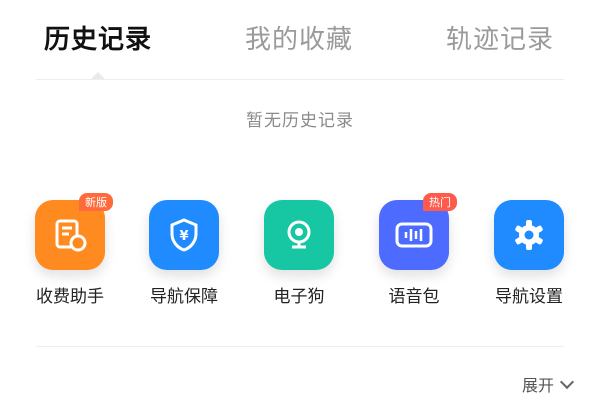  I want to click on shield-icon: ¥, so click(184, 235).